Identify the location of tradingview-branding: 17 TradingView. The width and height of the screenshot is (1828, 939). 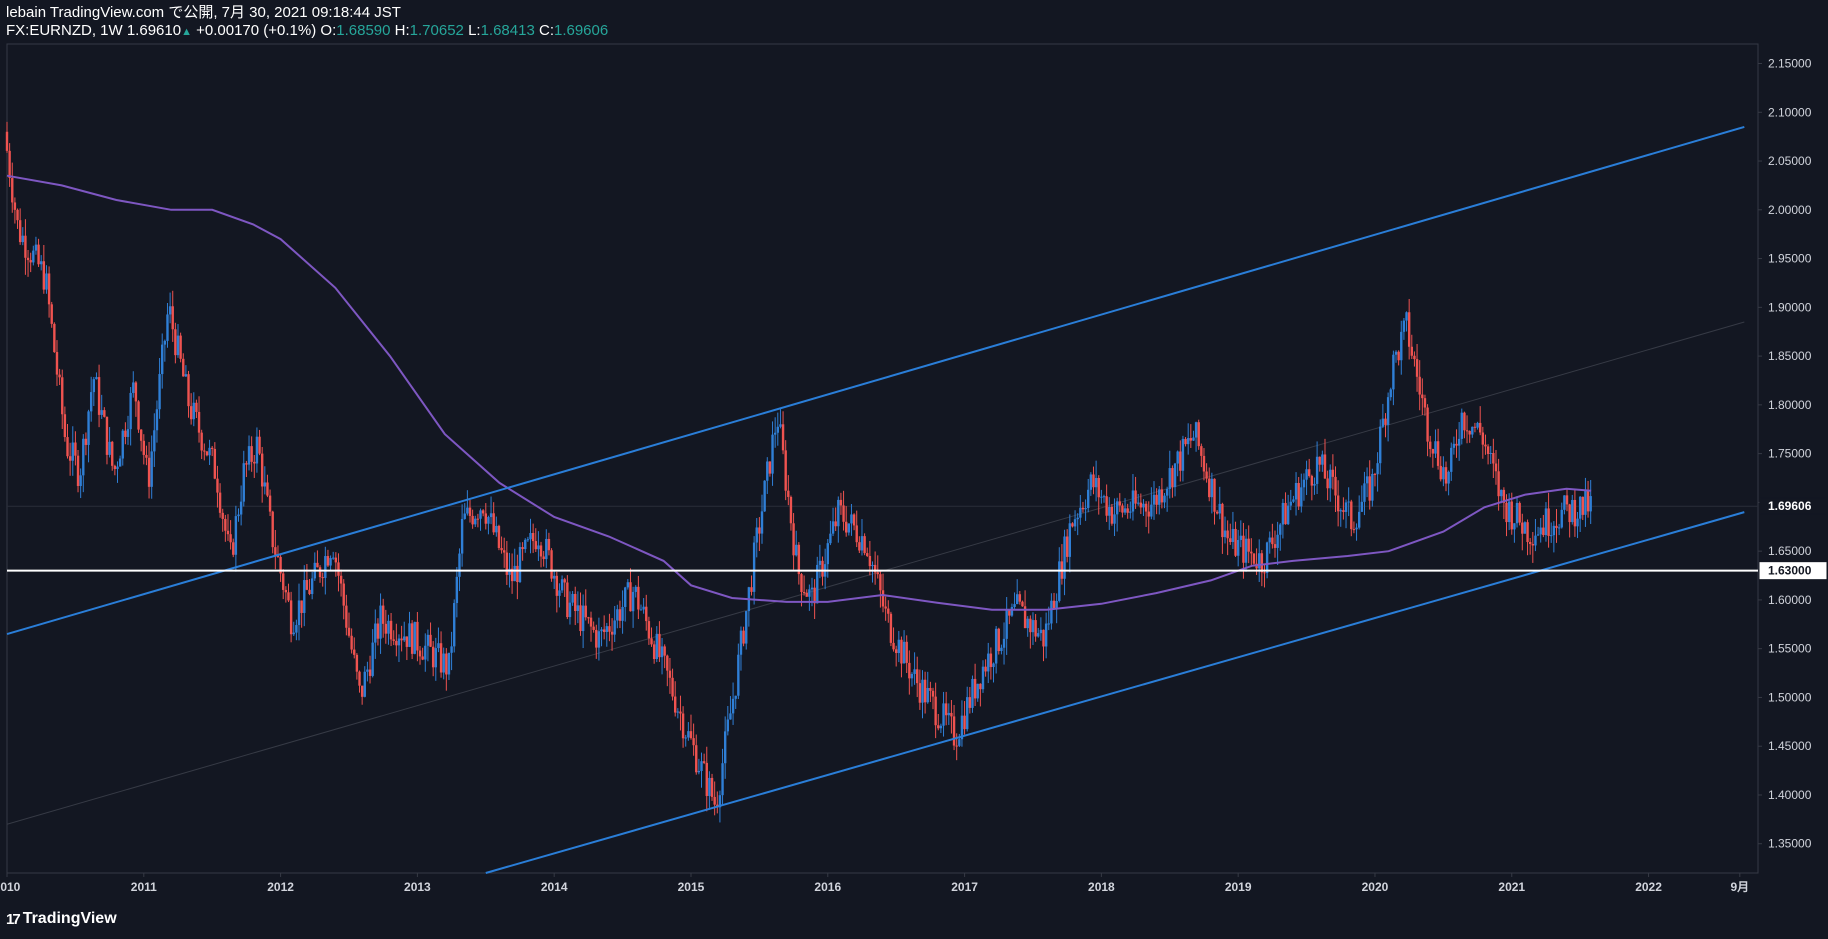
(61, 919).